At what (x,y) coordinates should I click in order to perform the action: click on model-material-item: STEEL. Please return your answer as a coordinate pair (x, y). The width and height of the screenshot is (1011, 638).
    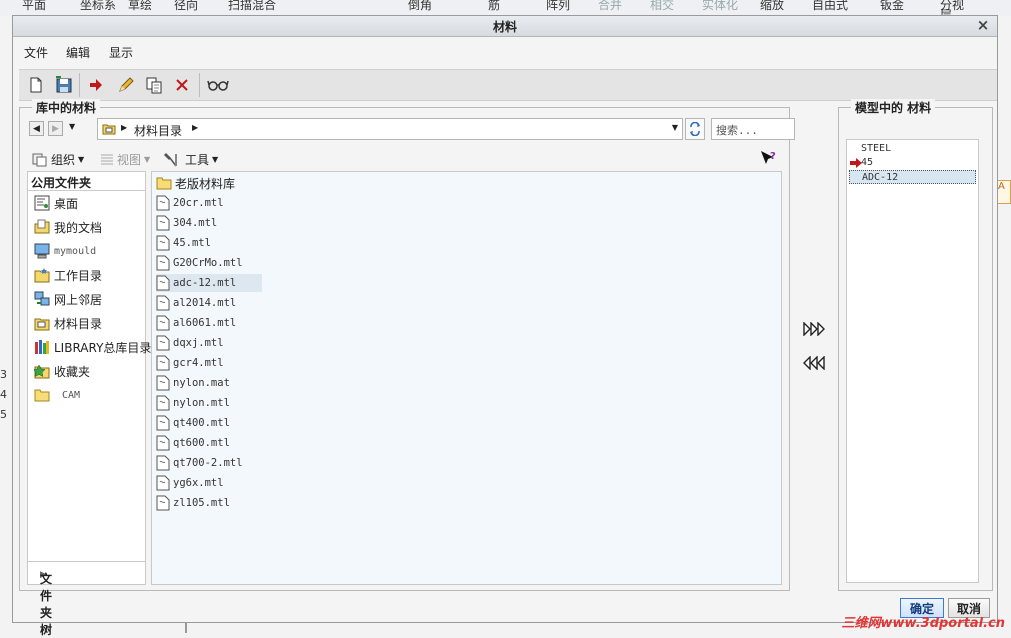
    Looking at the image, I should click on (912, 149).